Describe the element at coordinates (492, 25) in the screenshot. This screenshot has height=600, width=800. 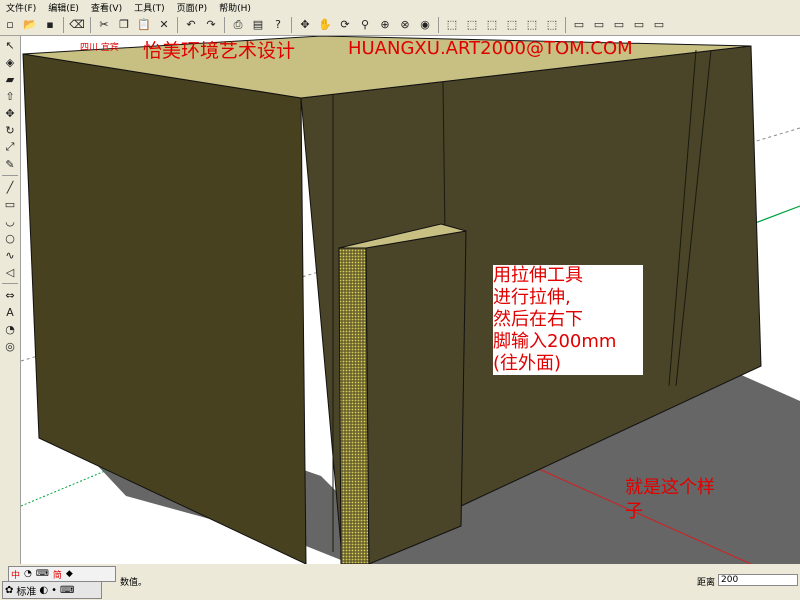
I see `front-view-icon: ⬚` at that location.